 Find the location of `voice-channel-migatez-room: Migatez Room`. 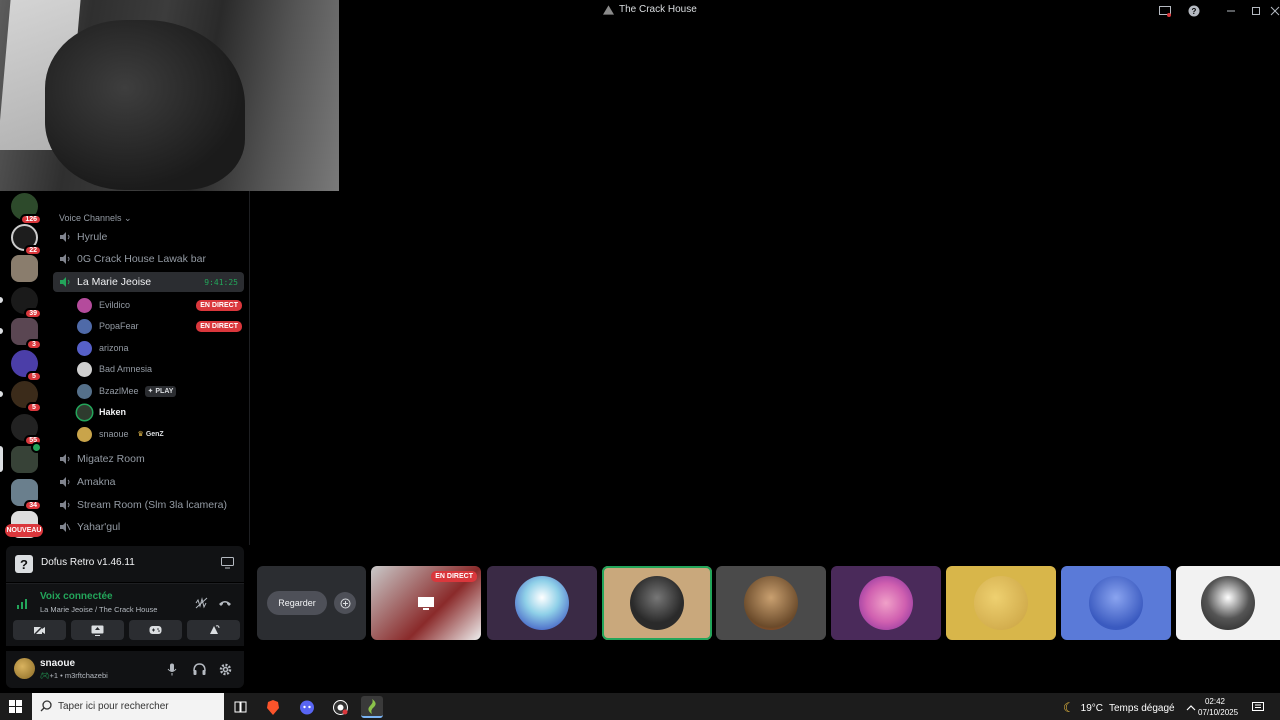

voice-channel-migatez-room: Migatez Room is located at coordinates (148, 459).